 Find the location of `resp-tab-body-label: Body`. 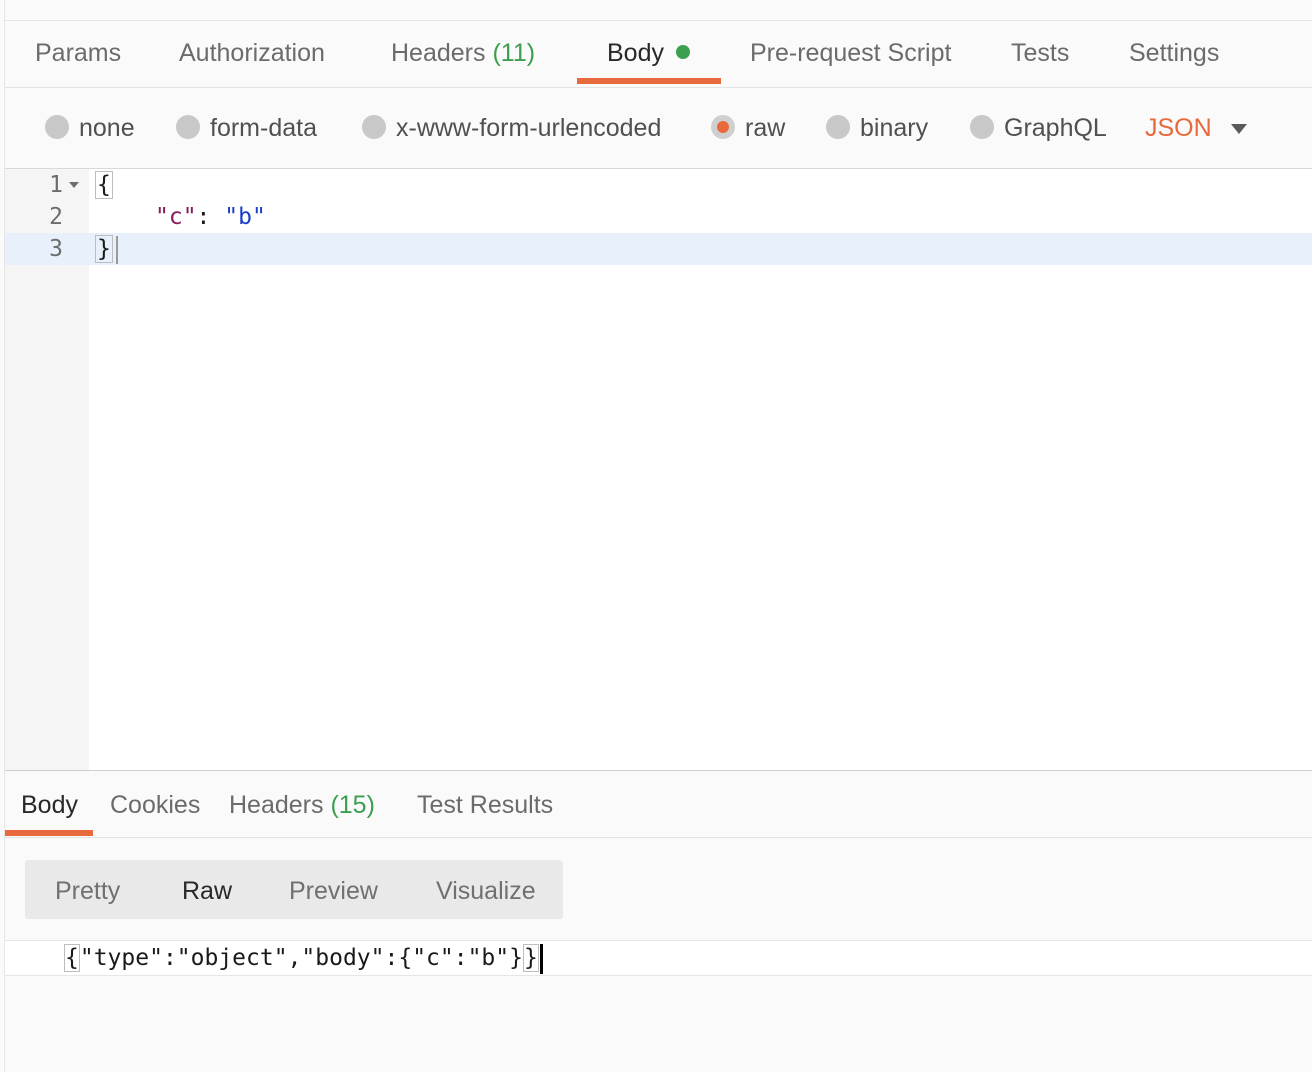

resp-tab-body-label: Body is located at coordinates (49, 805).